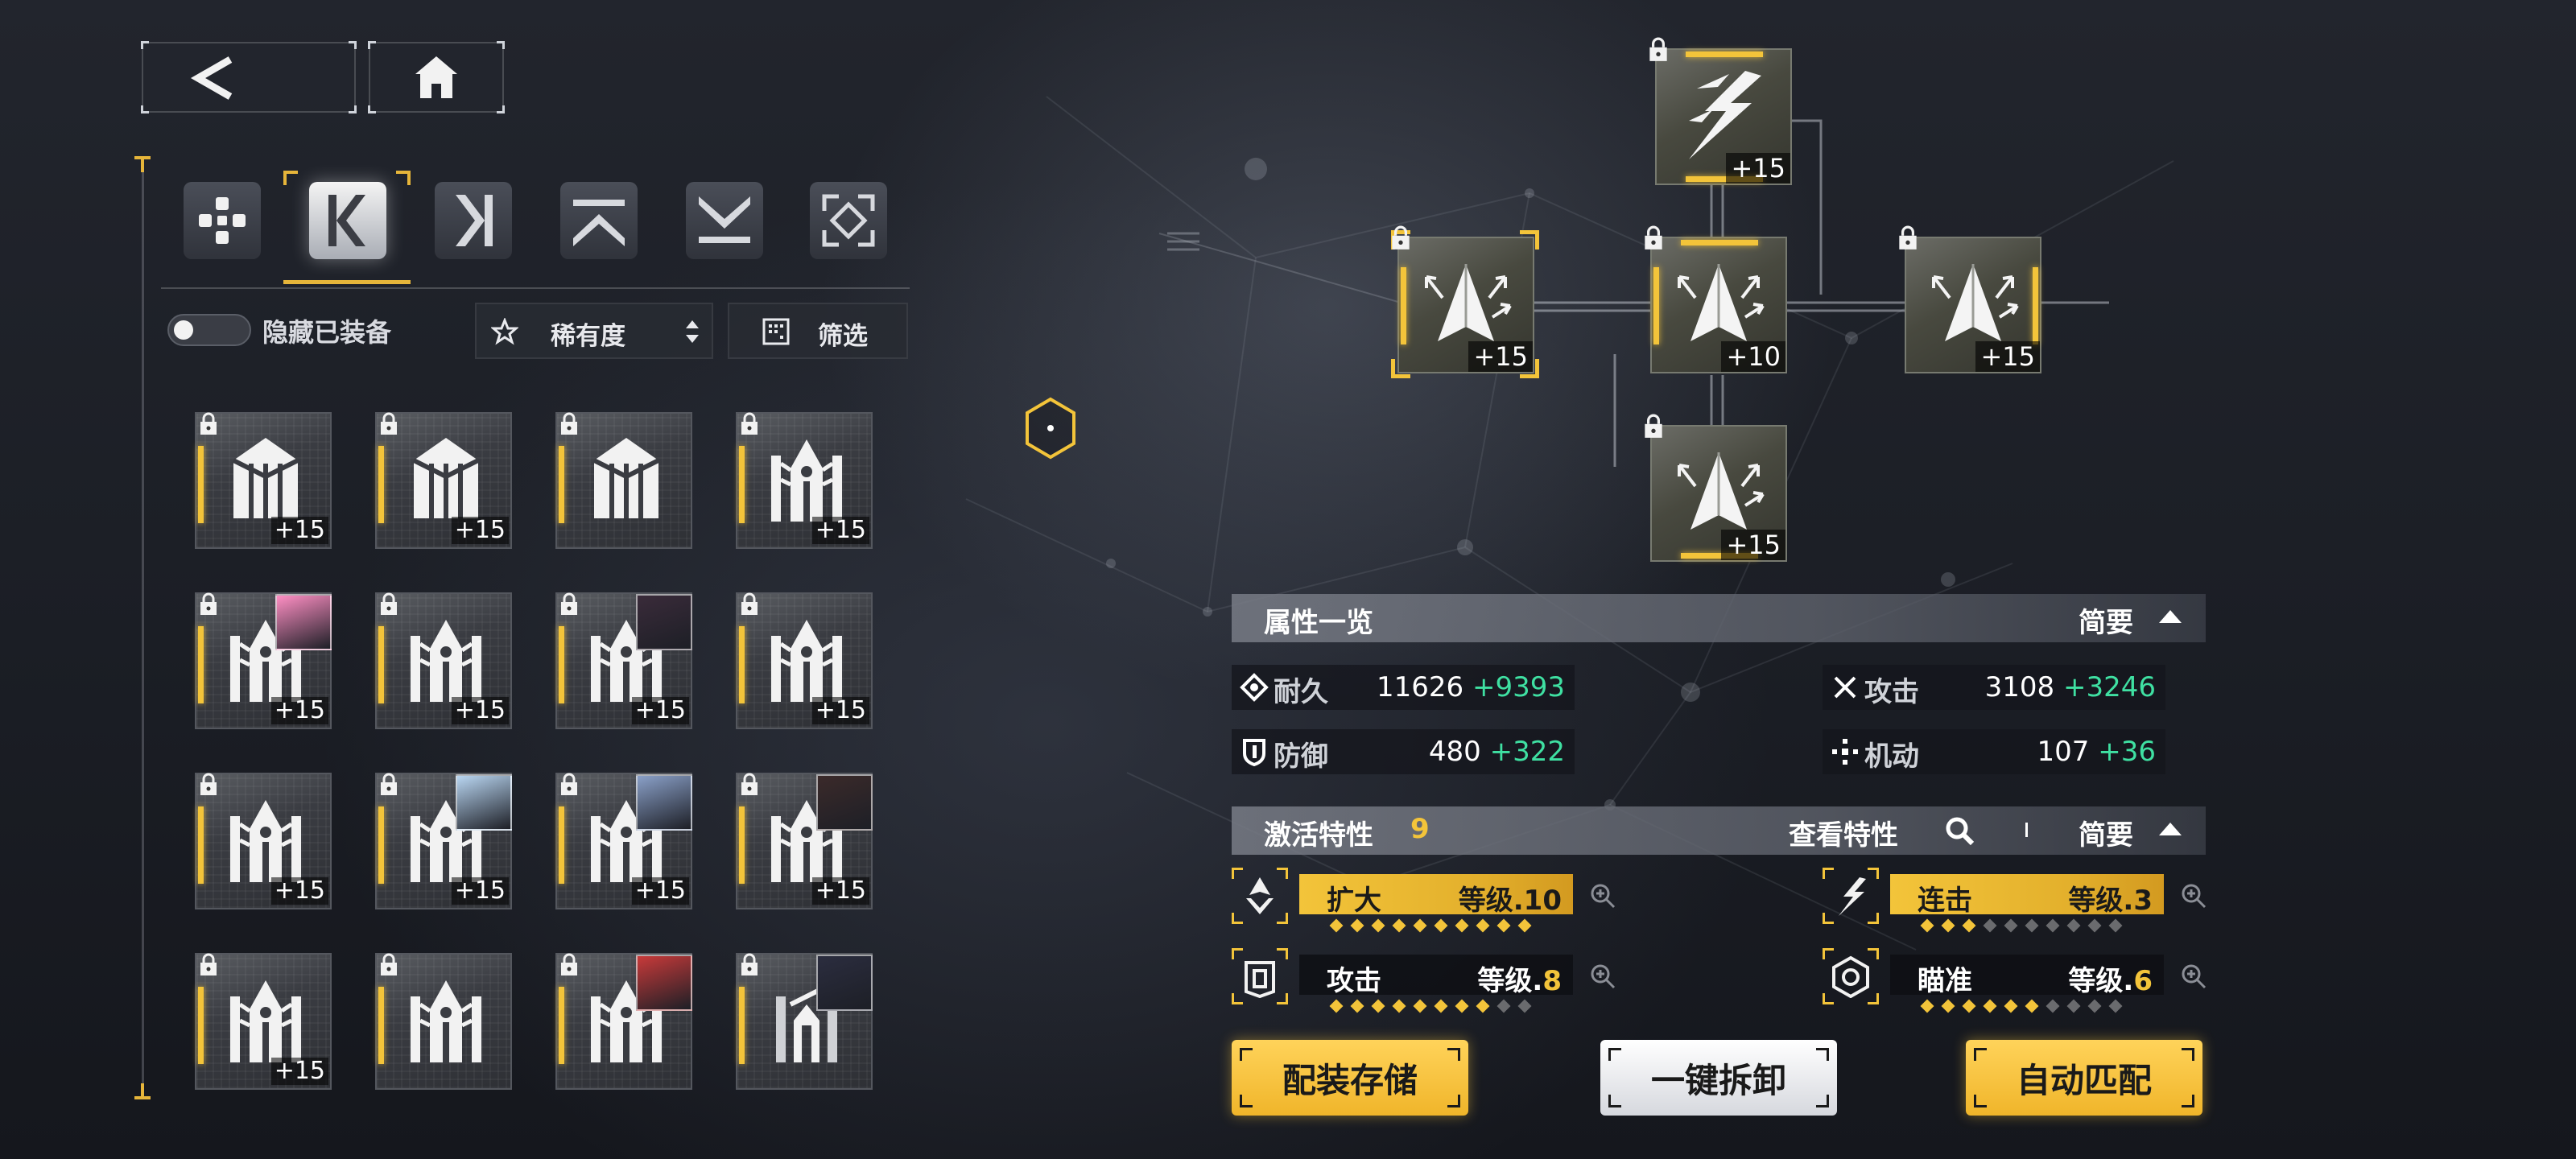 This screenshot has width=2576, height=1159. I want to click on save-loadout-label: 配装存储, so click(1350, 1080).